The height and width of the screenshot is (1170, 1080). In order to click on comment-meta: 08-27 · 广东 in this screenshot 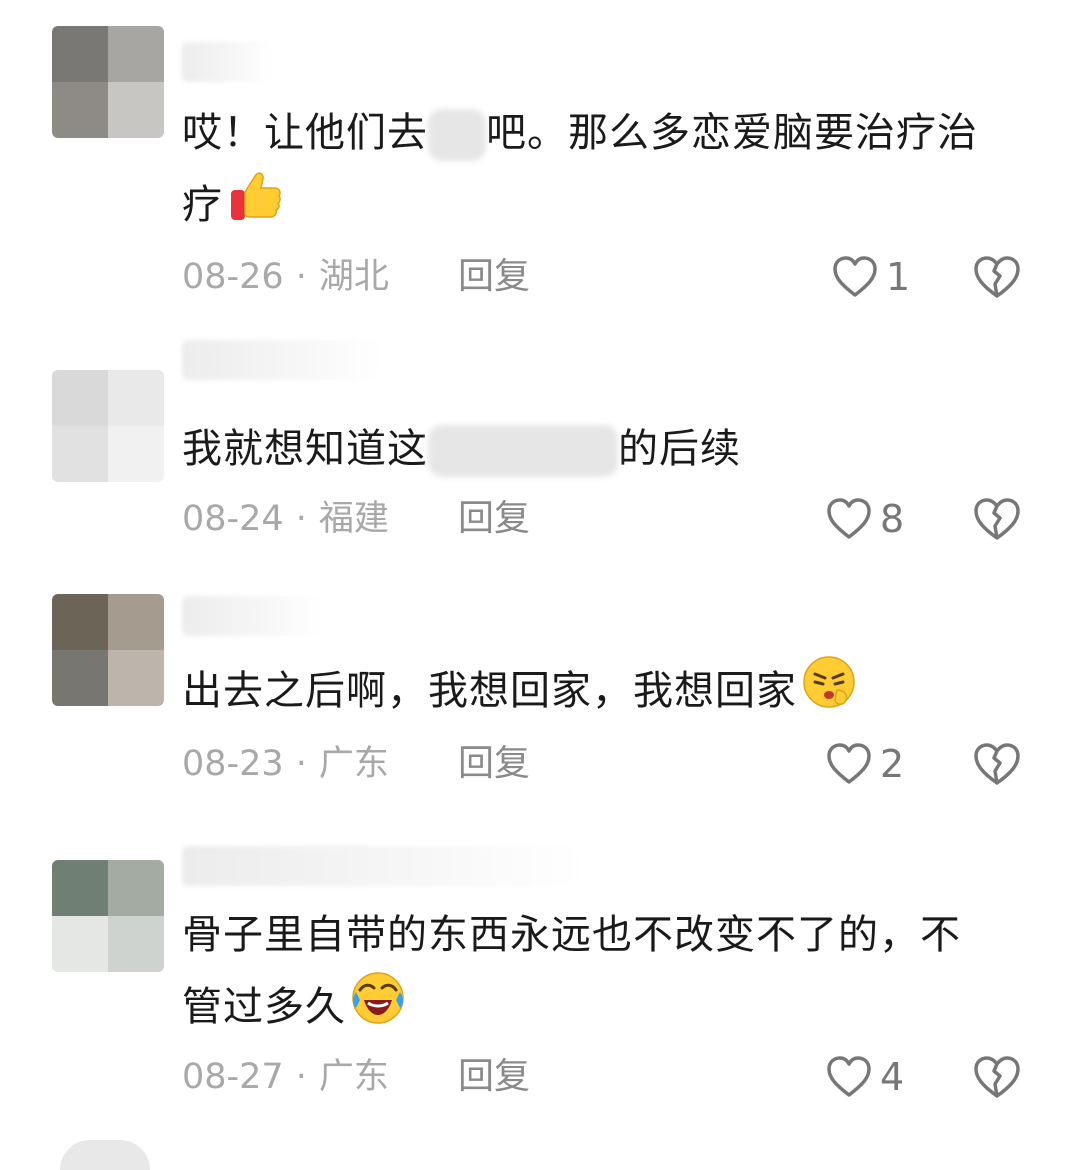, I will do `click(285, 1077)`.